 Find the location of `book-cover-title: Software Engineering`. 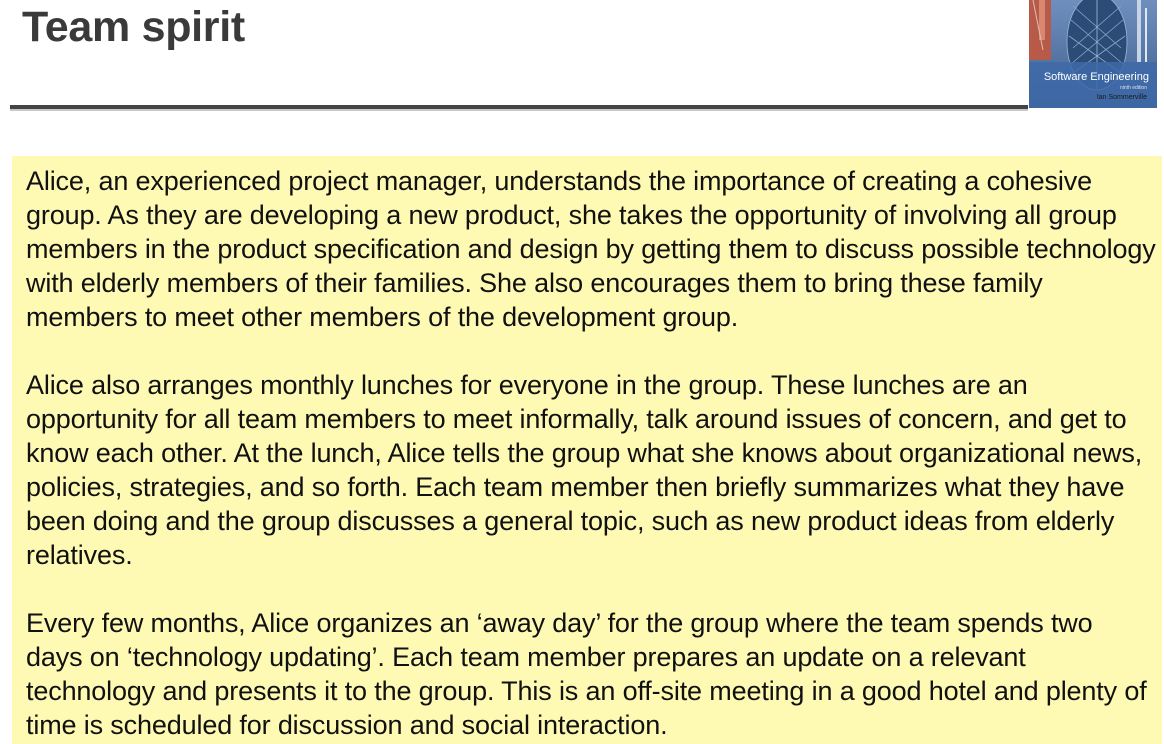

book-cover-title: Software Engineering is located at coordinates (1096, 77).